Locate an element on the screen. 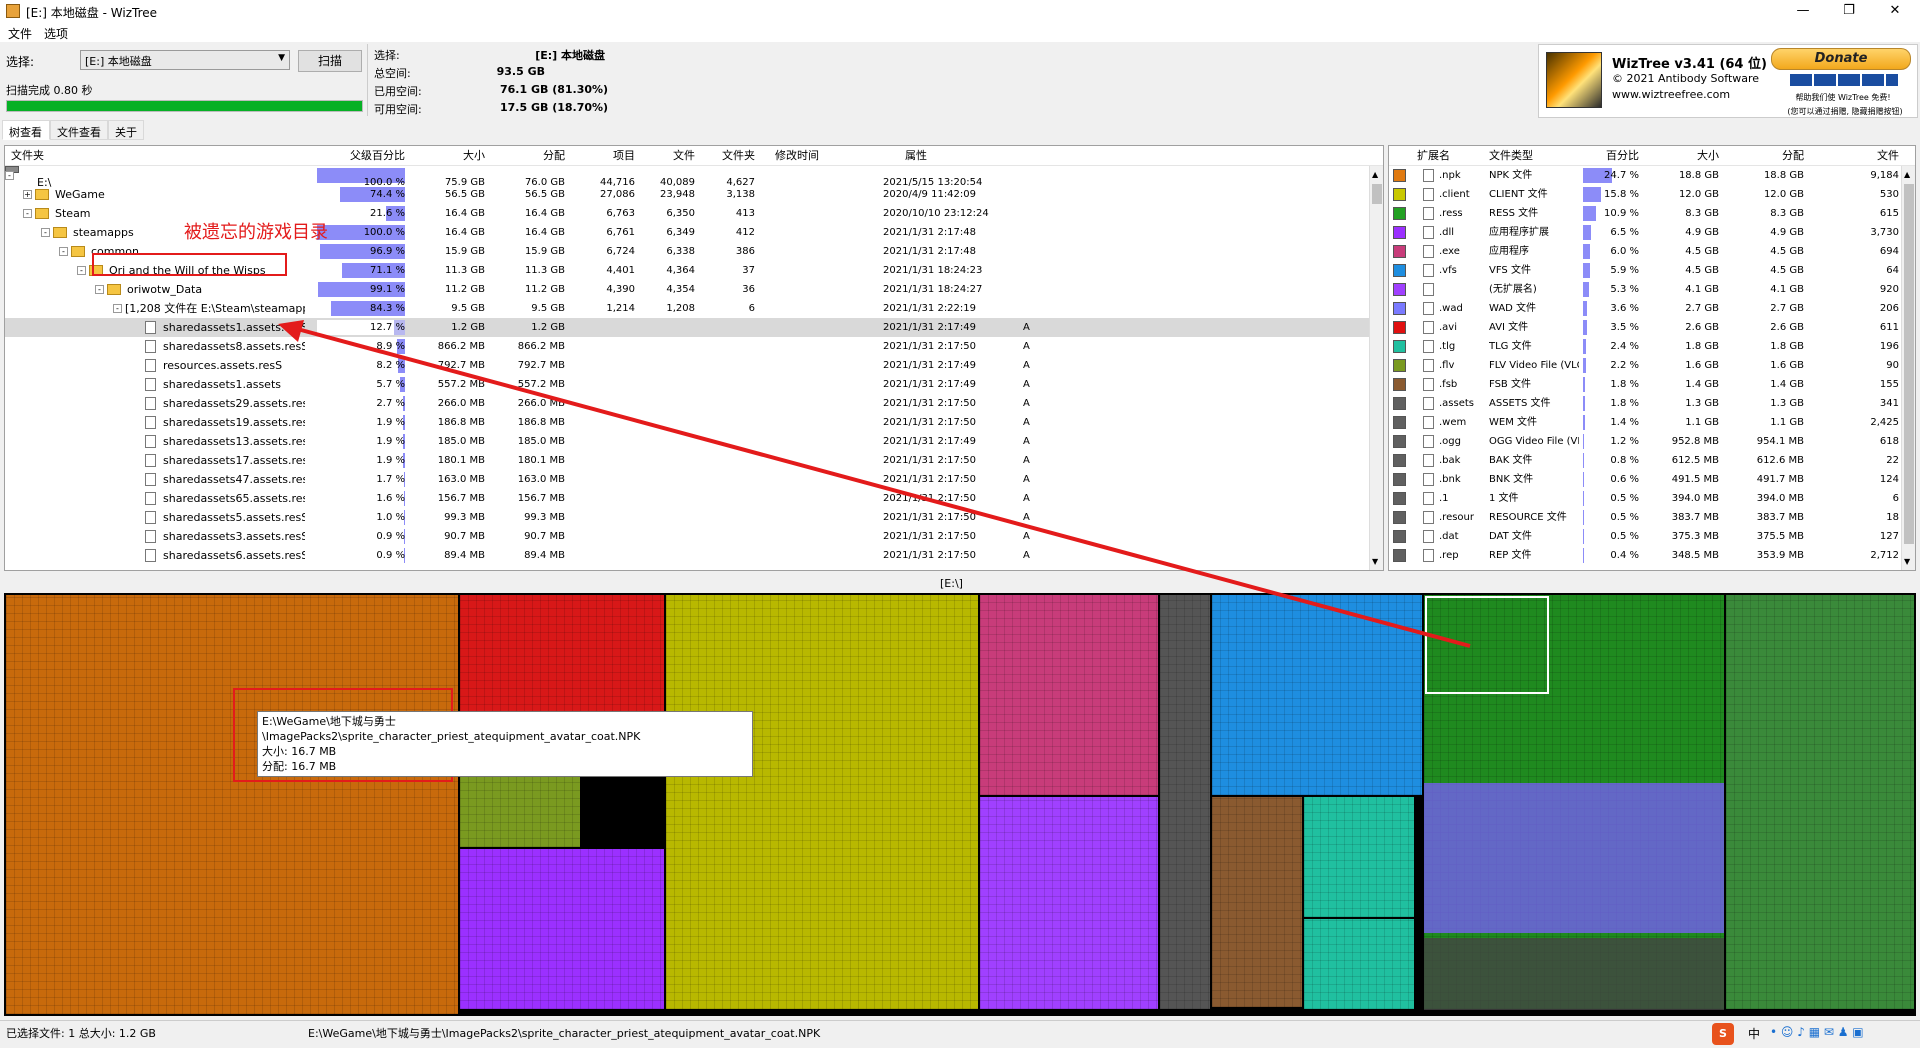  ext-row: .rep REP 文件 0.4 % 348.5 MB 353.9 MB 2,712 is located at coordinates (1645, 555).